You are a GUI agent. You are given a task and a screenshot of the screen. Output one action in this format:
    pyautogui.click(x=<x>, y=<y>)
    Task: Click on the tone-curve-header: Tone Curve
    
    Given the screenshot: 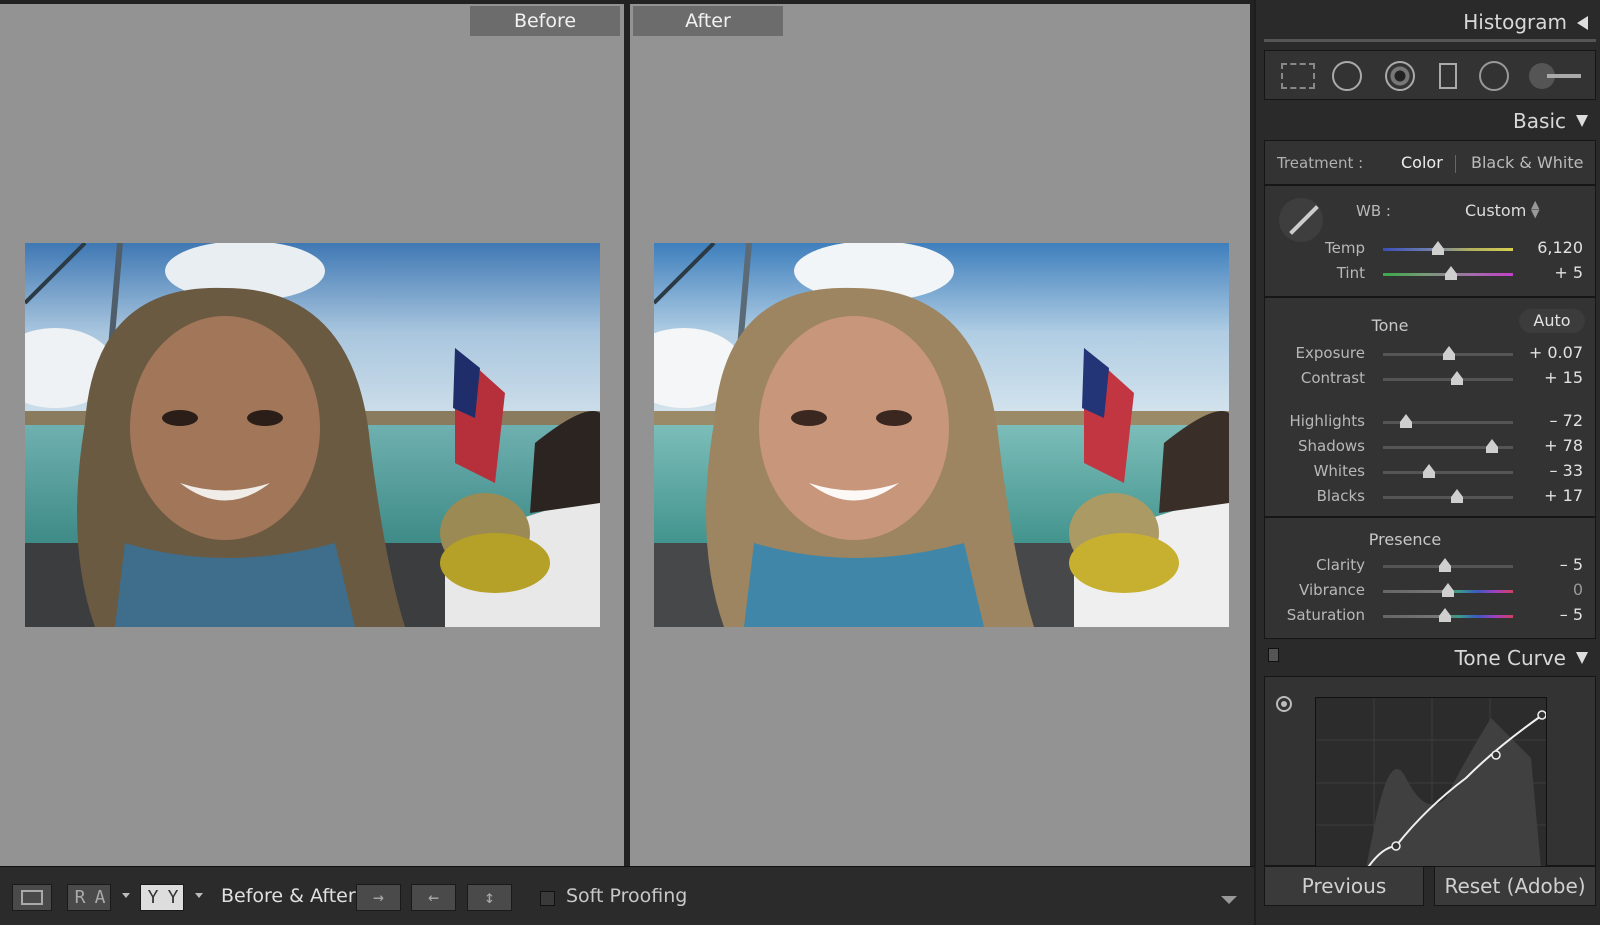 What is the action you would take?
    pyautogui.click(x=1521, y=658)
    